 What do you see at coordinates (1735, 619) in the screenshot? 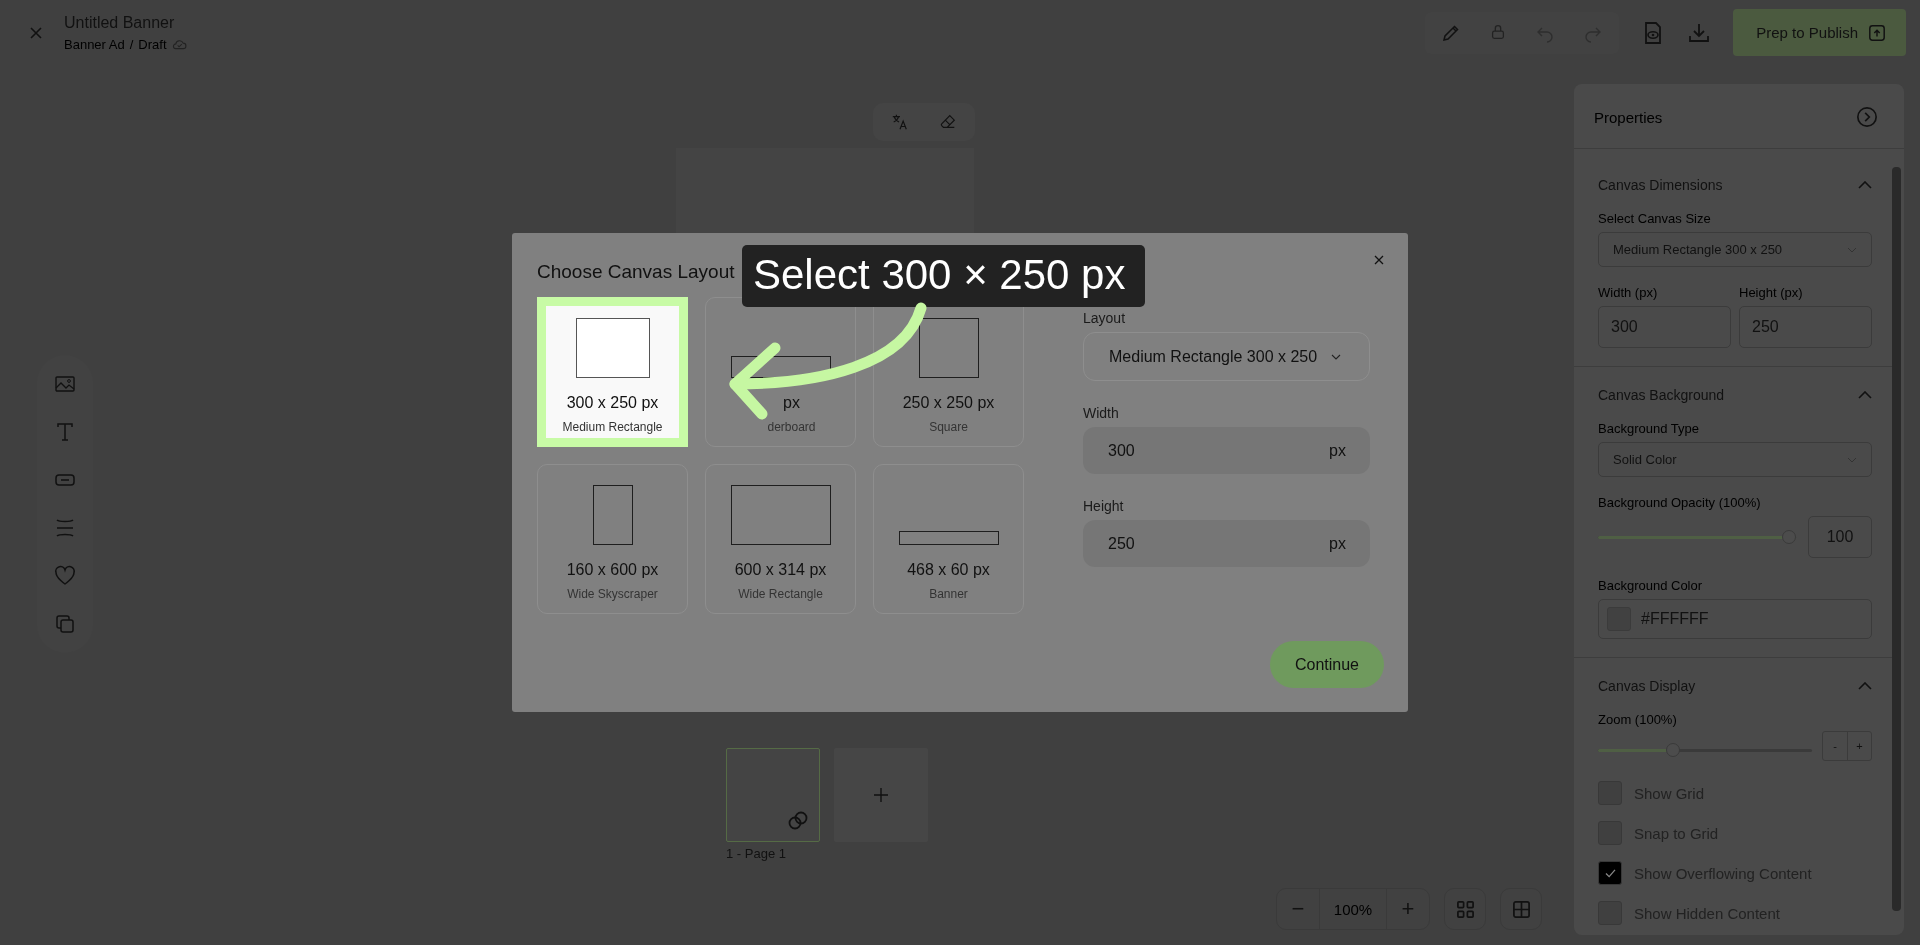
I see `color-field: #FFFFFF` at bounding box center [1735, 619].